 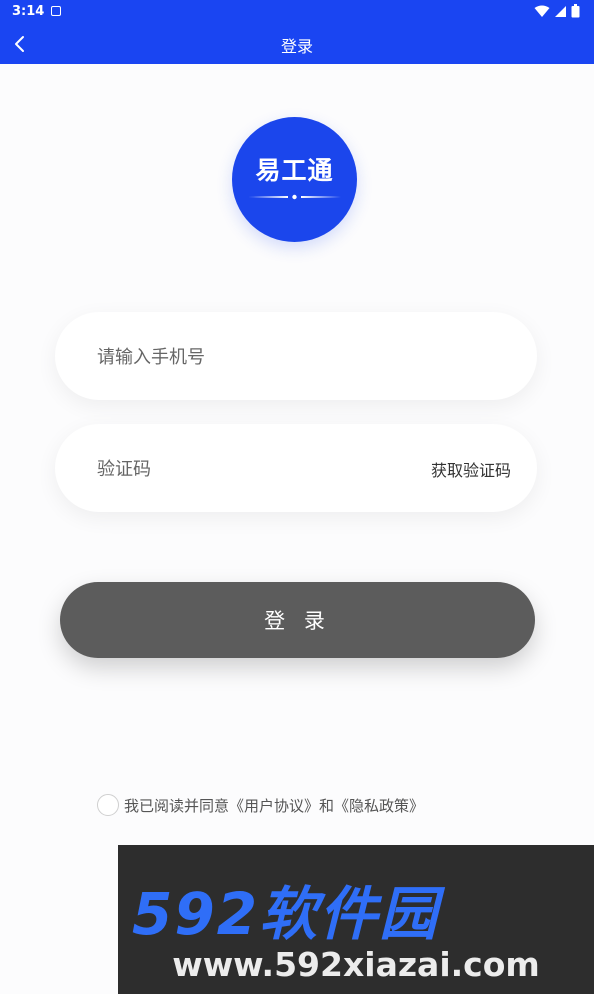 I want to click on code-field: 获取验证码, so click(x=296, y=468).